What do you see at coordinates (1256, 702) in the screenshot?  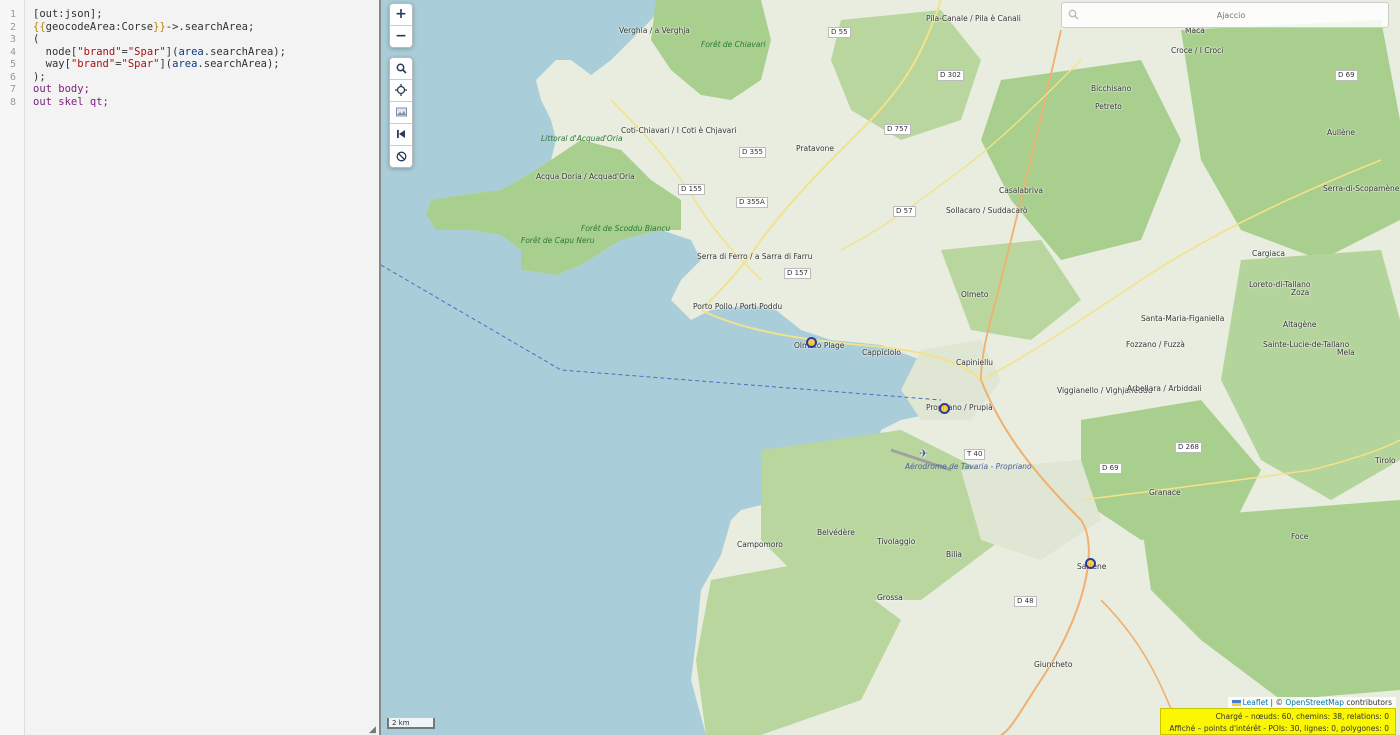 I see `leaflet-link: Leaflet` at bounding box center [1256, 702].